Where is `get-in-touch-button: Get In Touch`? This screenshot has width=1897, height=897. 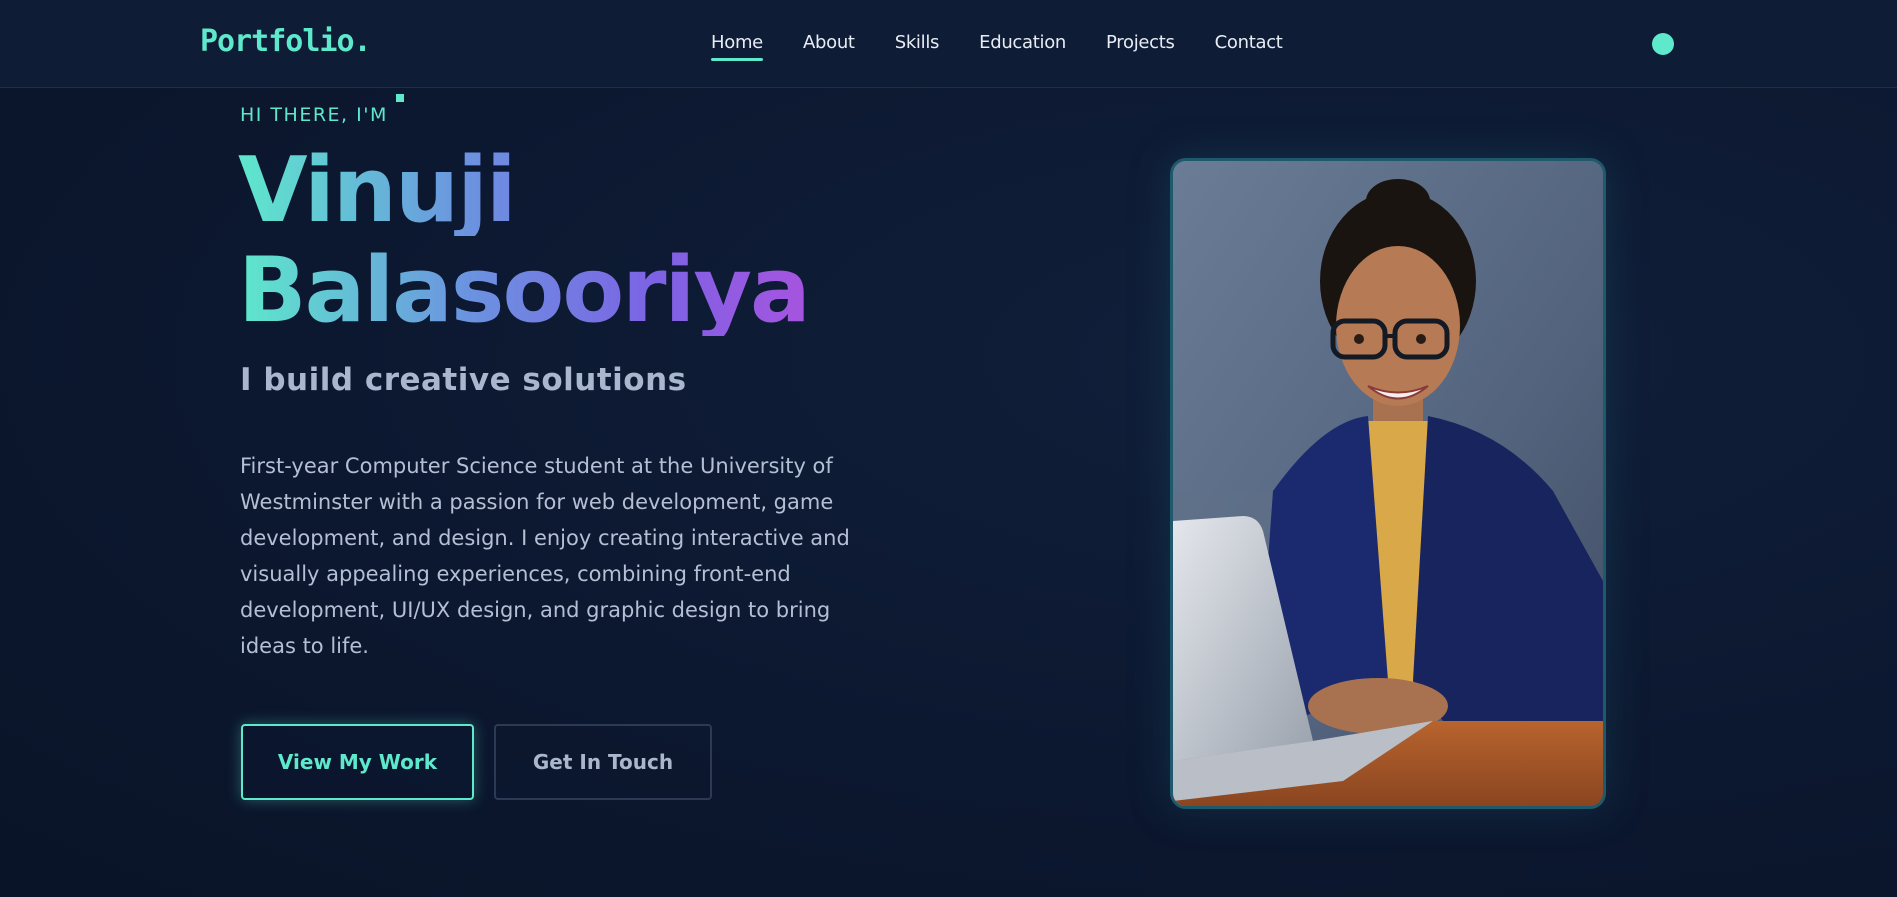
get-in-touch-button: Get In Touch is located at coordinates (603, 762).